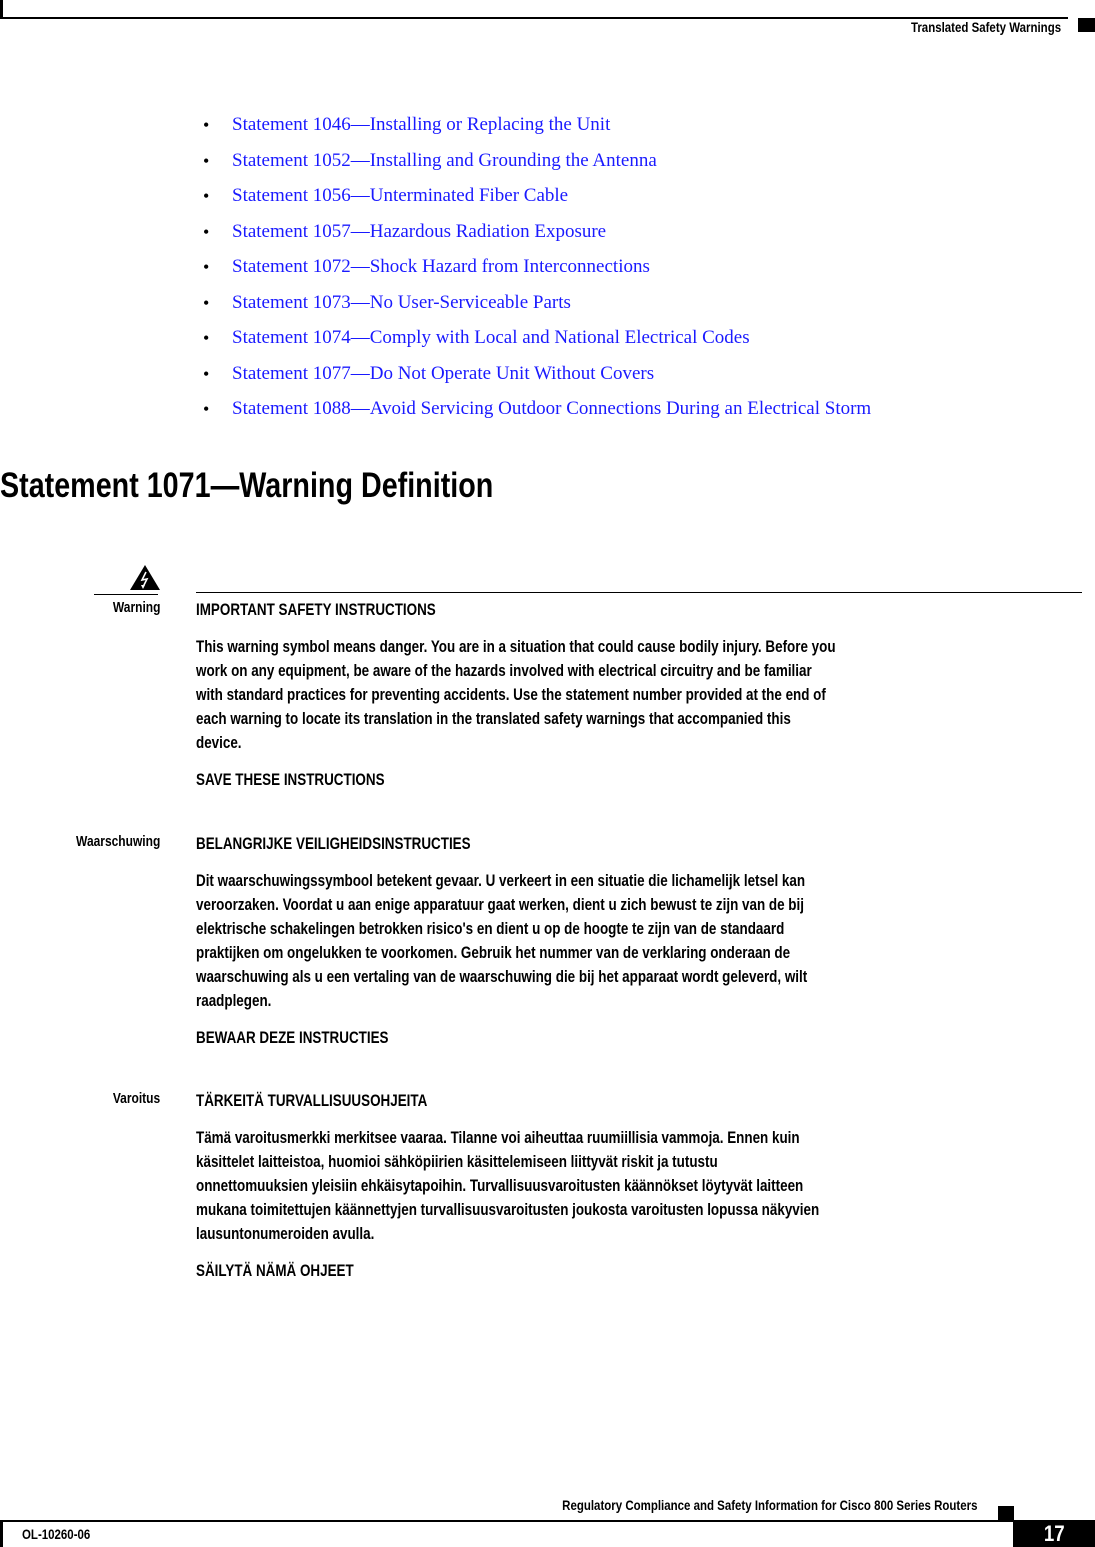 The height and width of the screenshot is (1547, 1095). Describe the element at coordinates (234, 1000) in the screenshot. I see `paragraph-line: raadplegen.` at that location.